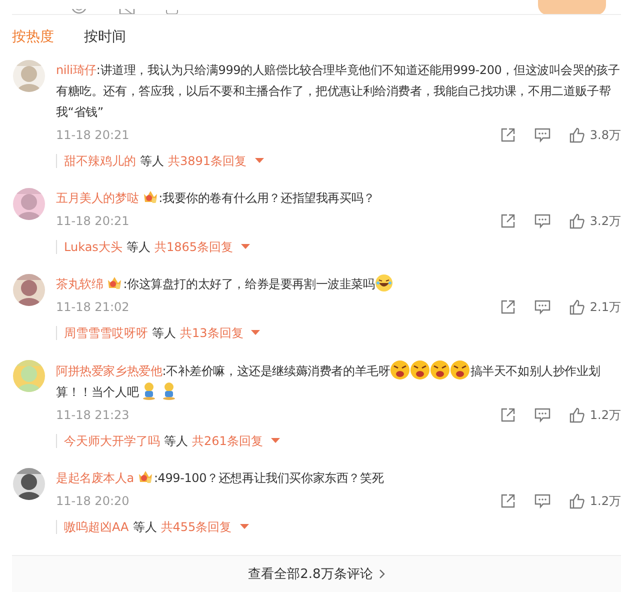  I want to click on user-name-link: 五月美人的梦哒, so click(97, 198).